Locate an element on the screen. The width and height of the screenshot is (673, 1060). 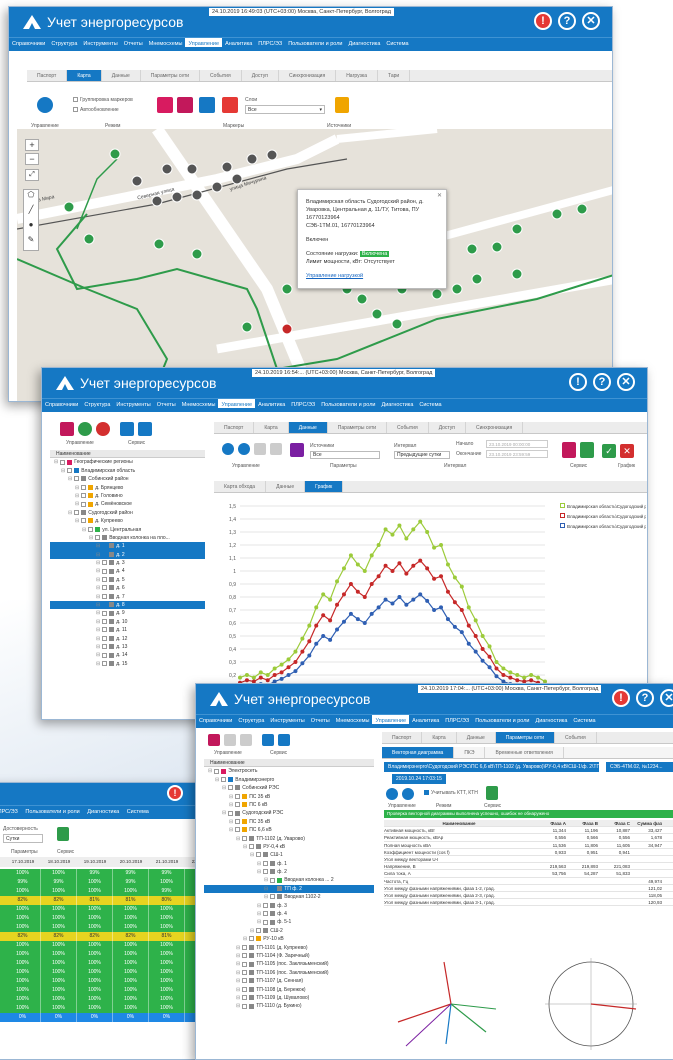
tree-item: ⊟ ф. 4 is located at coordinates (289, 914).